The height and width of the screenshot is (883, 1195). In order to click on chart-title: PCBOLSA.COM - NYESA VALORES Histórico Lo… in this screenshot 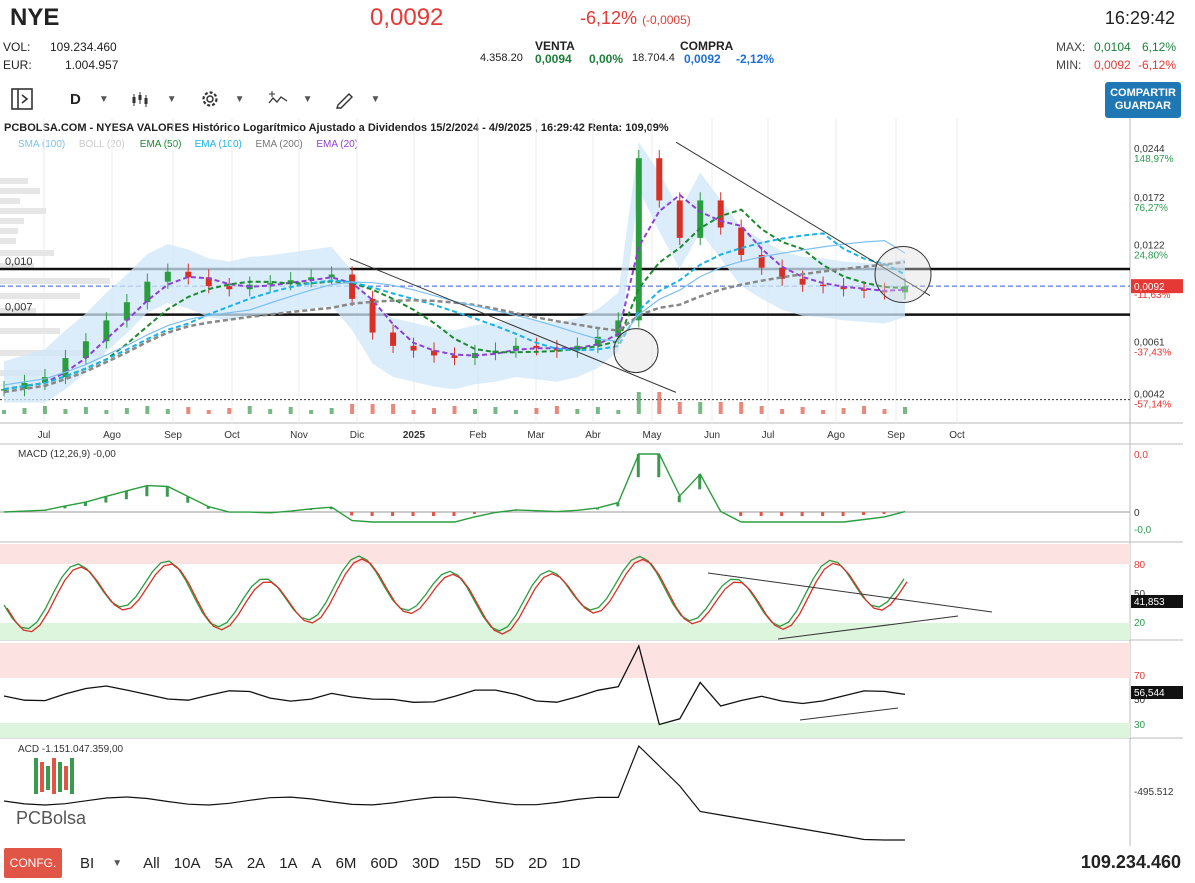, I will do `click(336, 128)`.